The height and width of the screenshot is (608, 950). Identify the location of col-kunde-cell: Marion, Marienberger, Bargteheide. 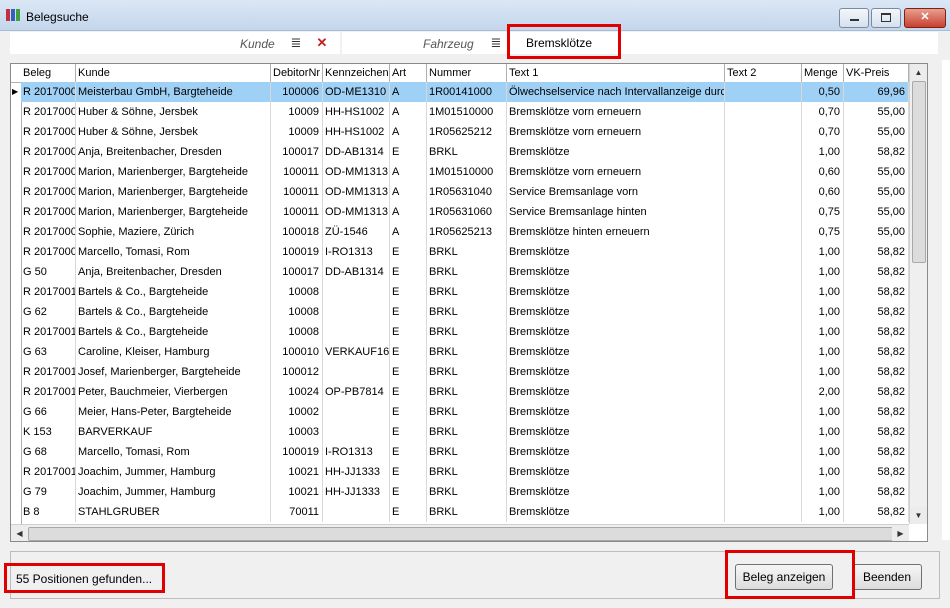
(173, 192).